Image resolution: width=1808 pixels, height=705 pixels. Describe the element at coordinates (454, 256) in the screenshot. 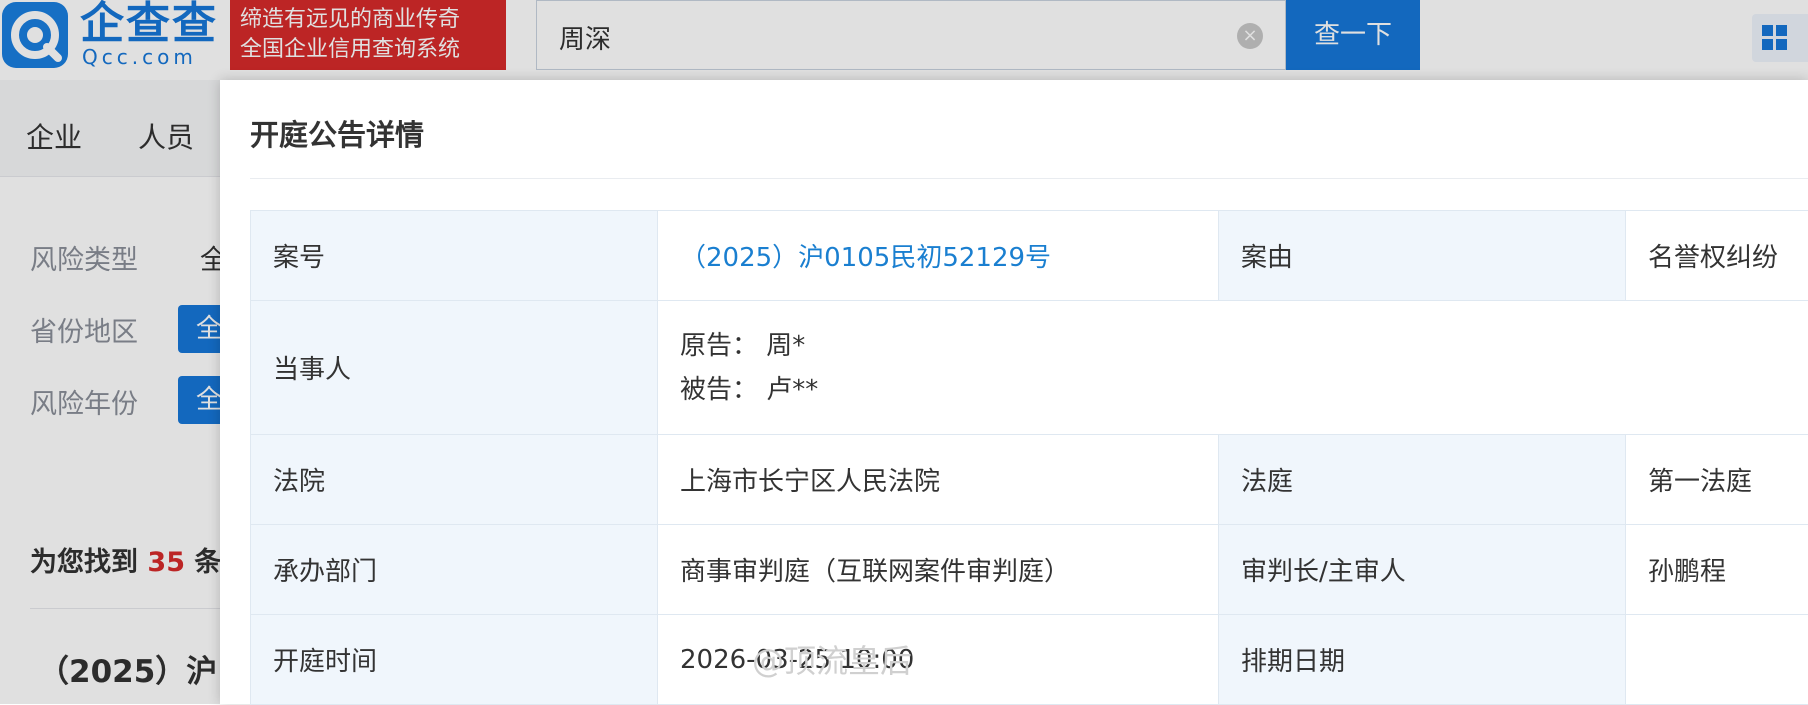

I see `case-number-label: 案号` at that location.